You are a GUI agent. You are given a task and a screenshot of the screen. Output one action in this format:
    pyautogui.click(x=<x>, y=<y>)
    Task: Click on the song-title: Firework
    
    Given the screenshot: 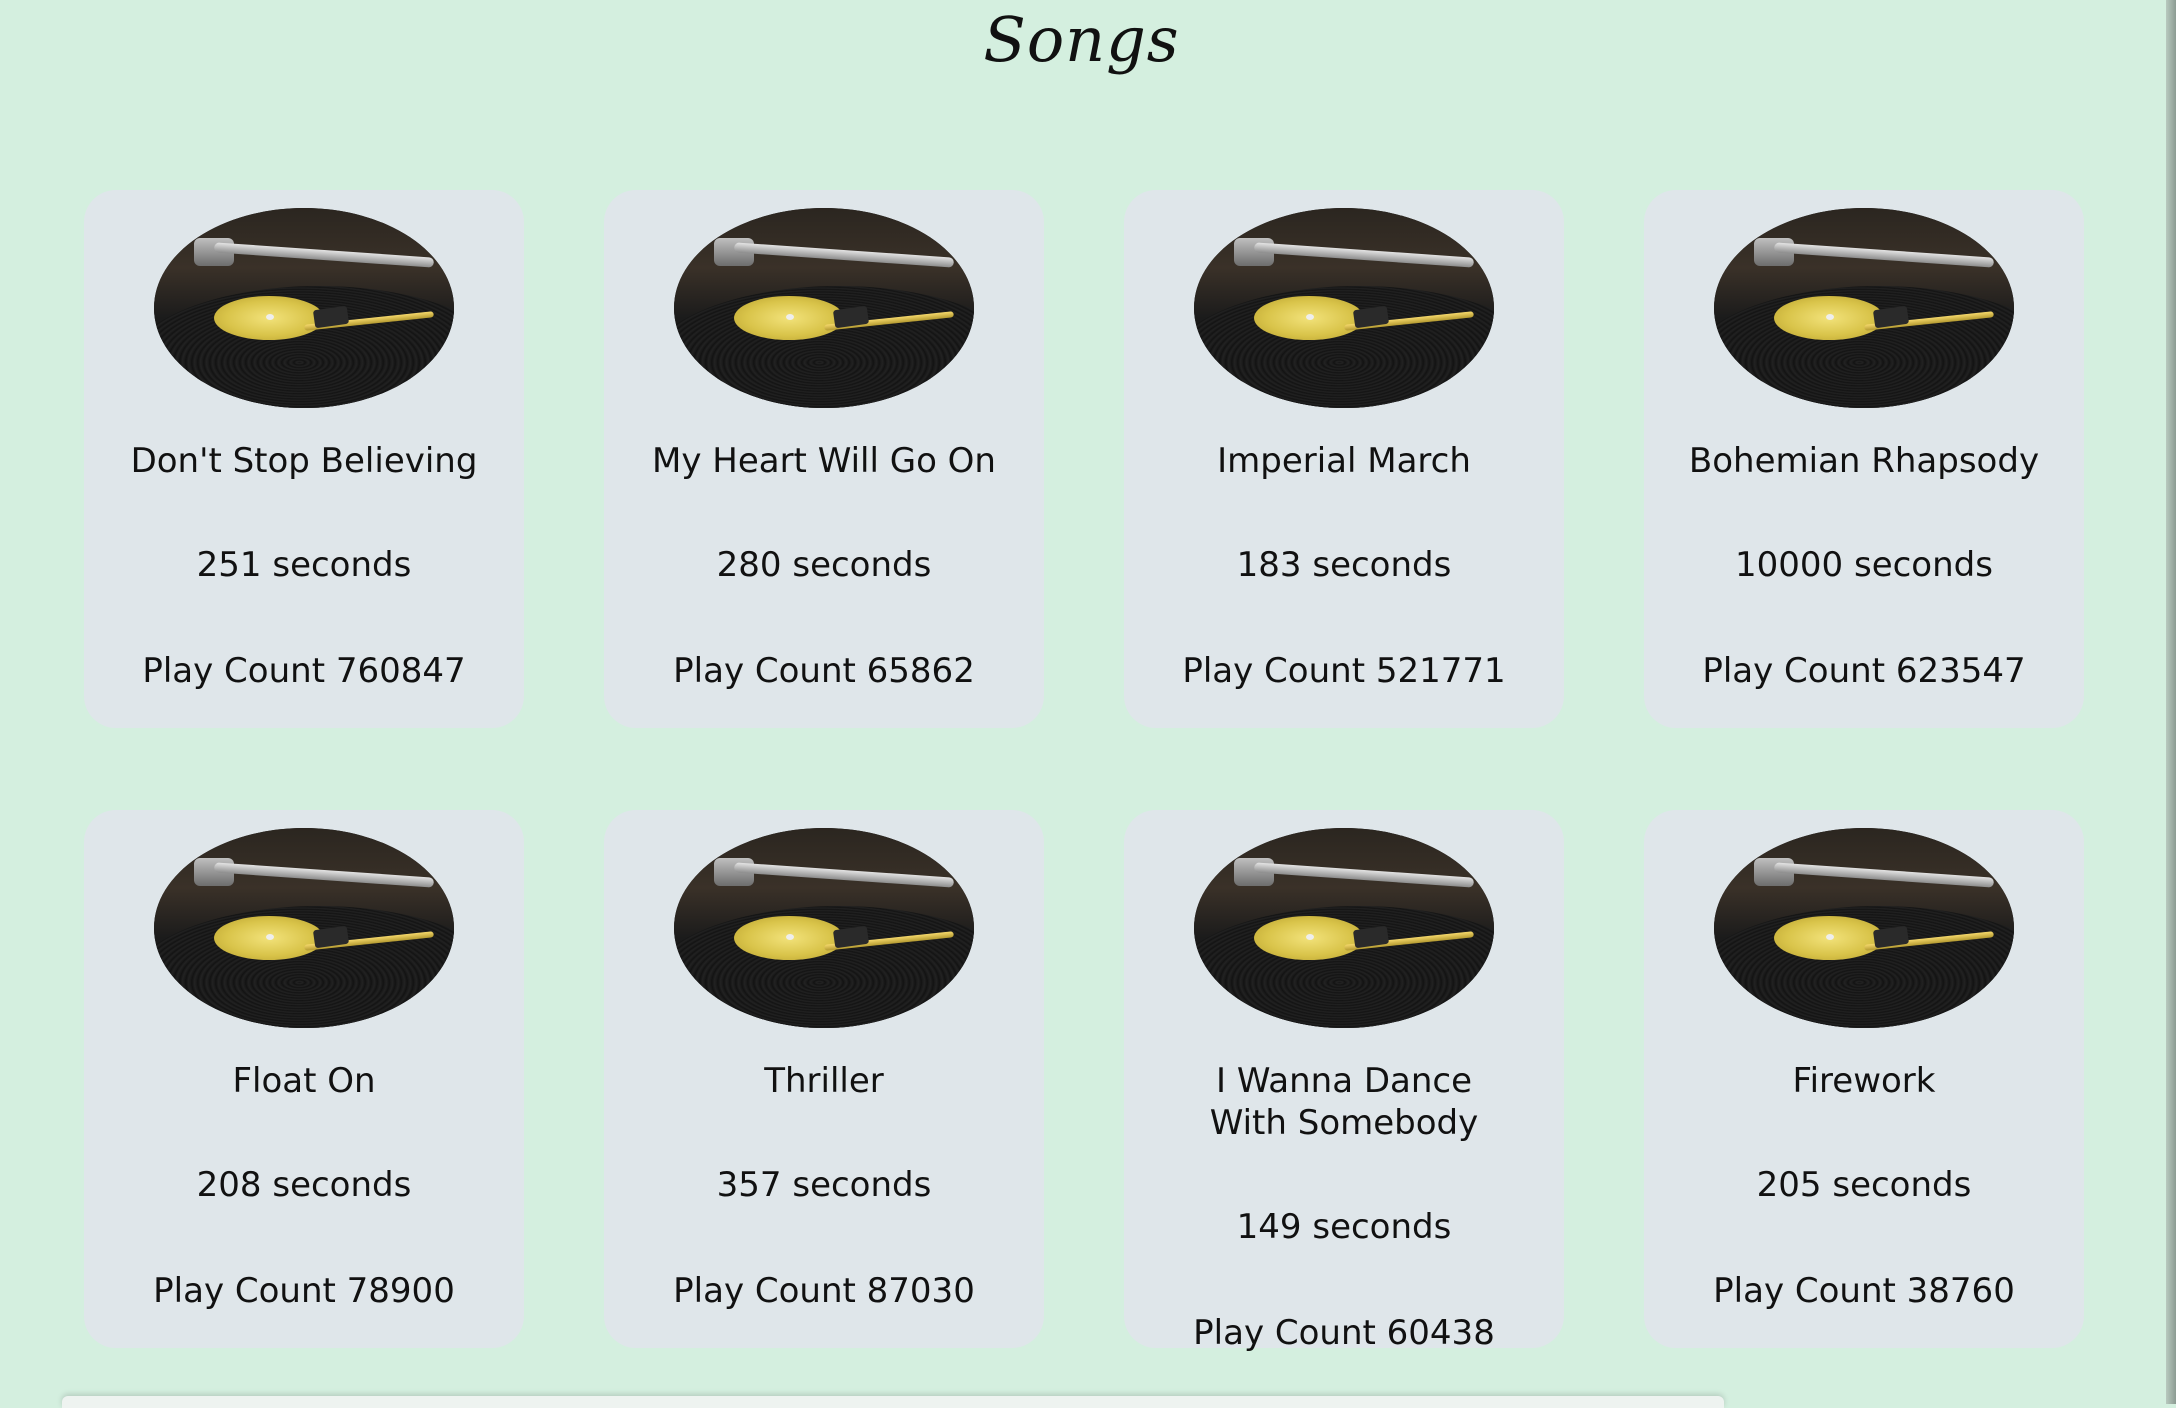 What is the action you would take?
    pyautogui.click(x=1864, y=1081)
    